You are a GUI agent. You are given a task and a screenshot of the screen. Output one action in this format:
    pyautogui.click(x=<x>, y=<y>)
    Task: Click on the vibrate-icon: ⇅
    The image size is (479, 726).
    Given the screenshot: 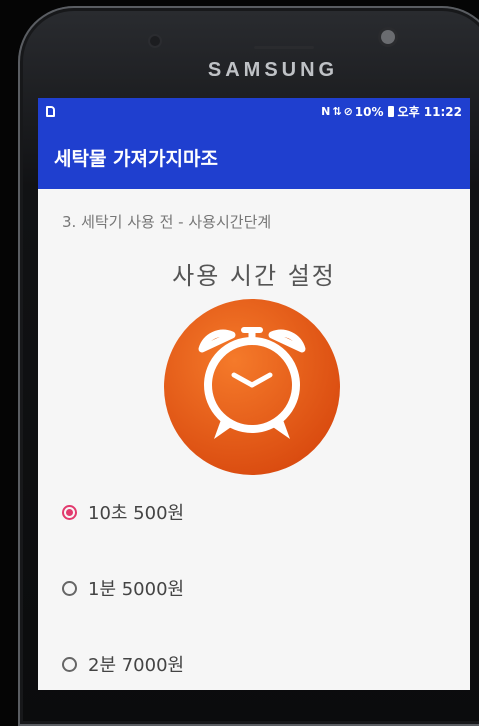 What is the action you would take?
    pyautogui.click(x=337, y=111)
    